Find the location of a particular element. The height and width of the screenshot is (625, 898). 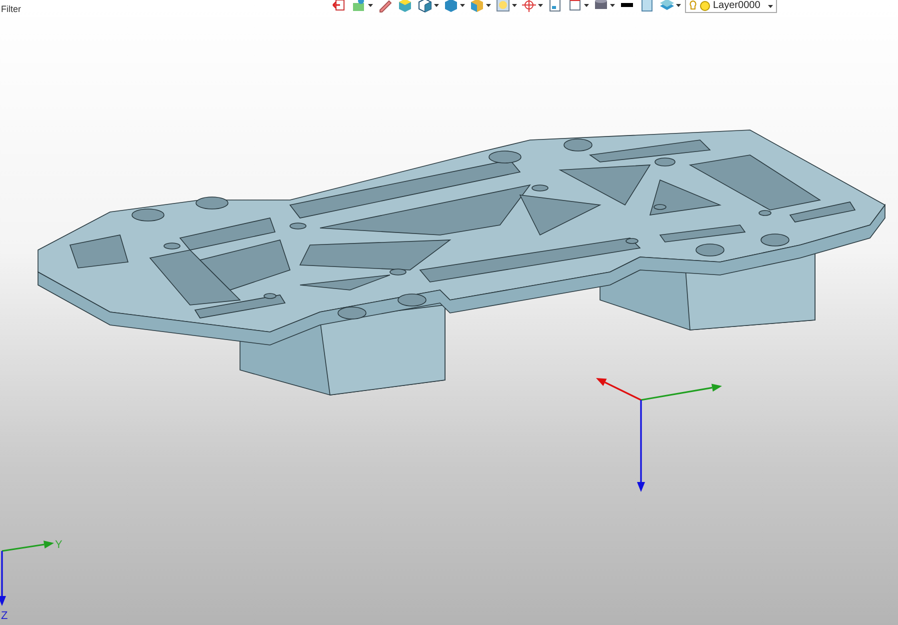

toolbar-icon is located at coordinates (425, 6).